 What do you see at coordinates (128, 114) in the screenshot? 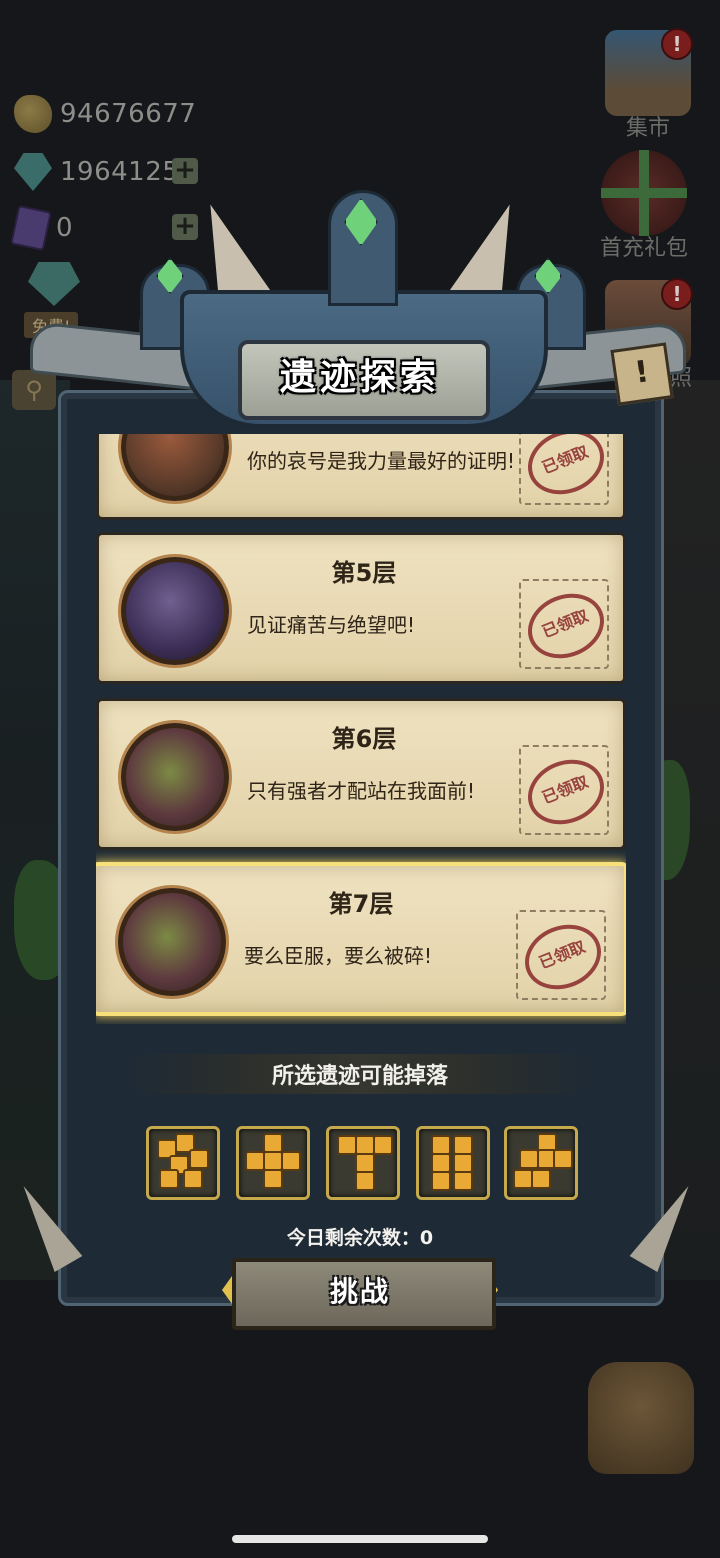
I see `gold-value: 94676677` at bounding box center [128, 114].